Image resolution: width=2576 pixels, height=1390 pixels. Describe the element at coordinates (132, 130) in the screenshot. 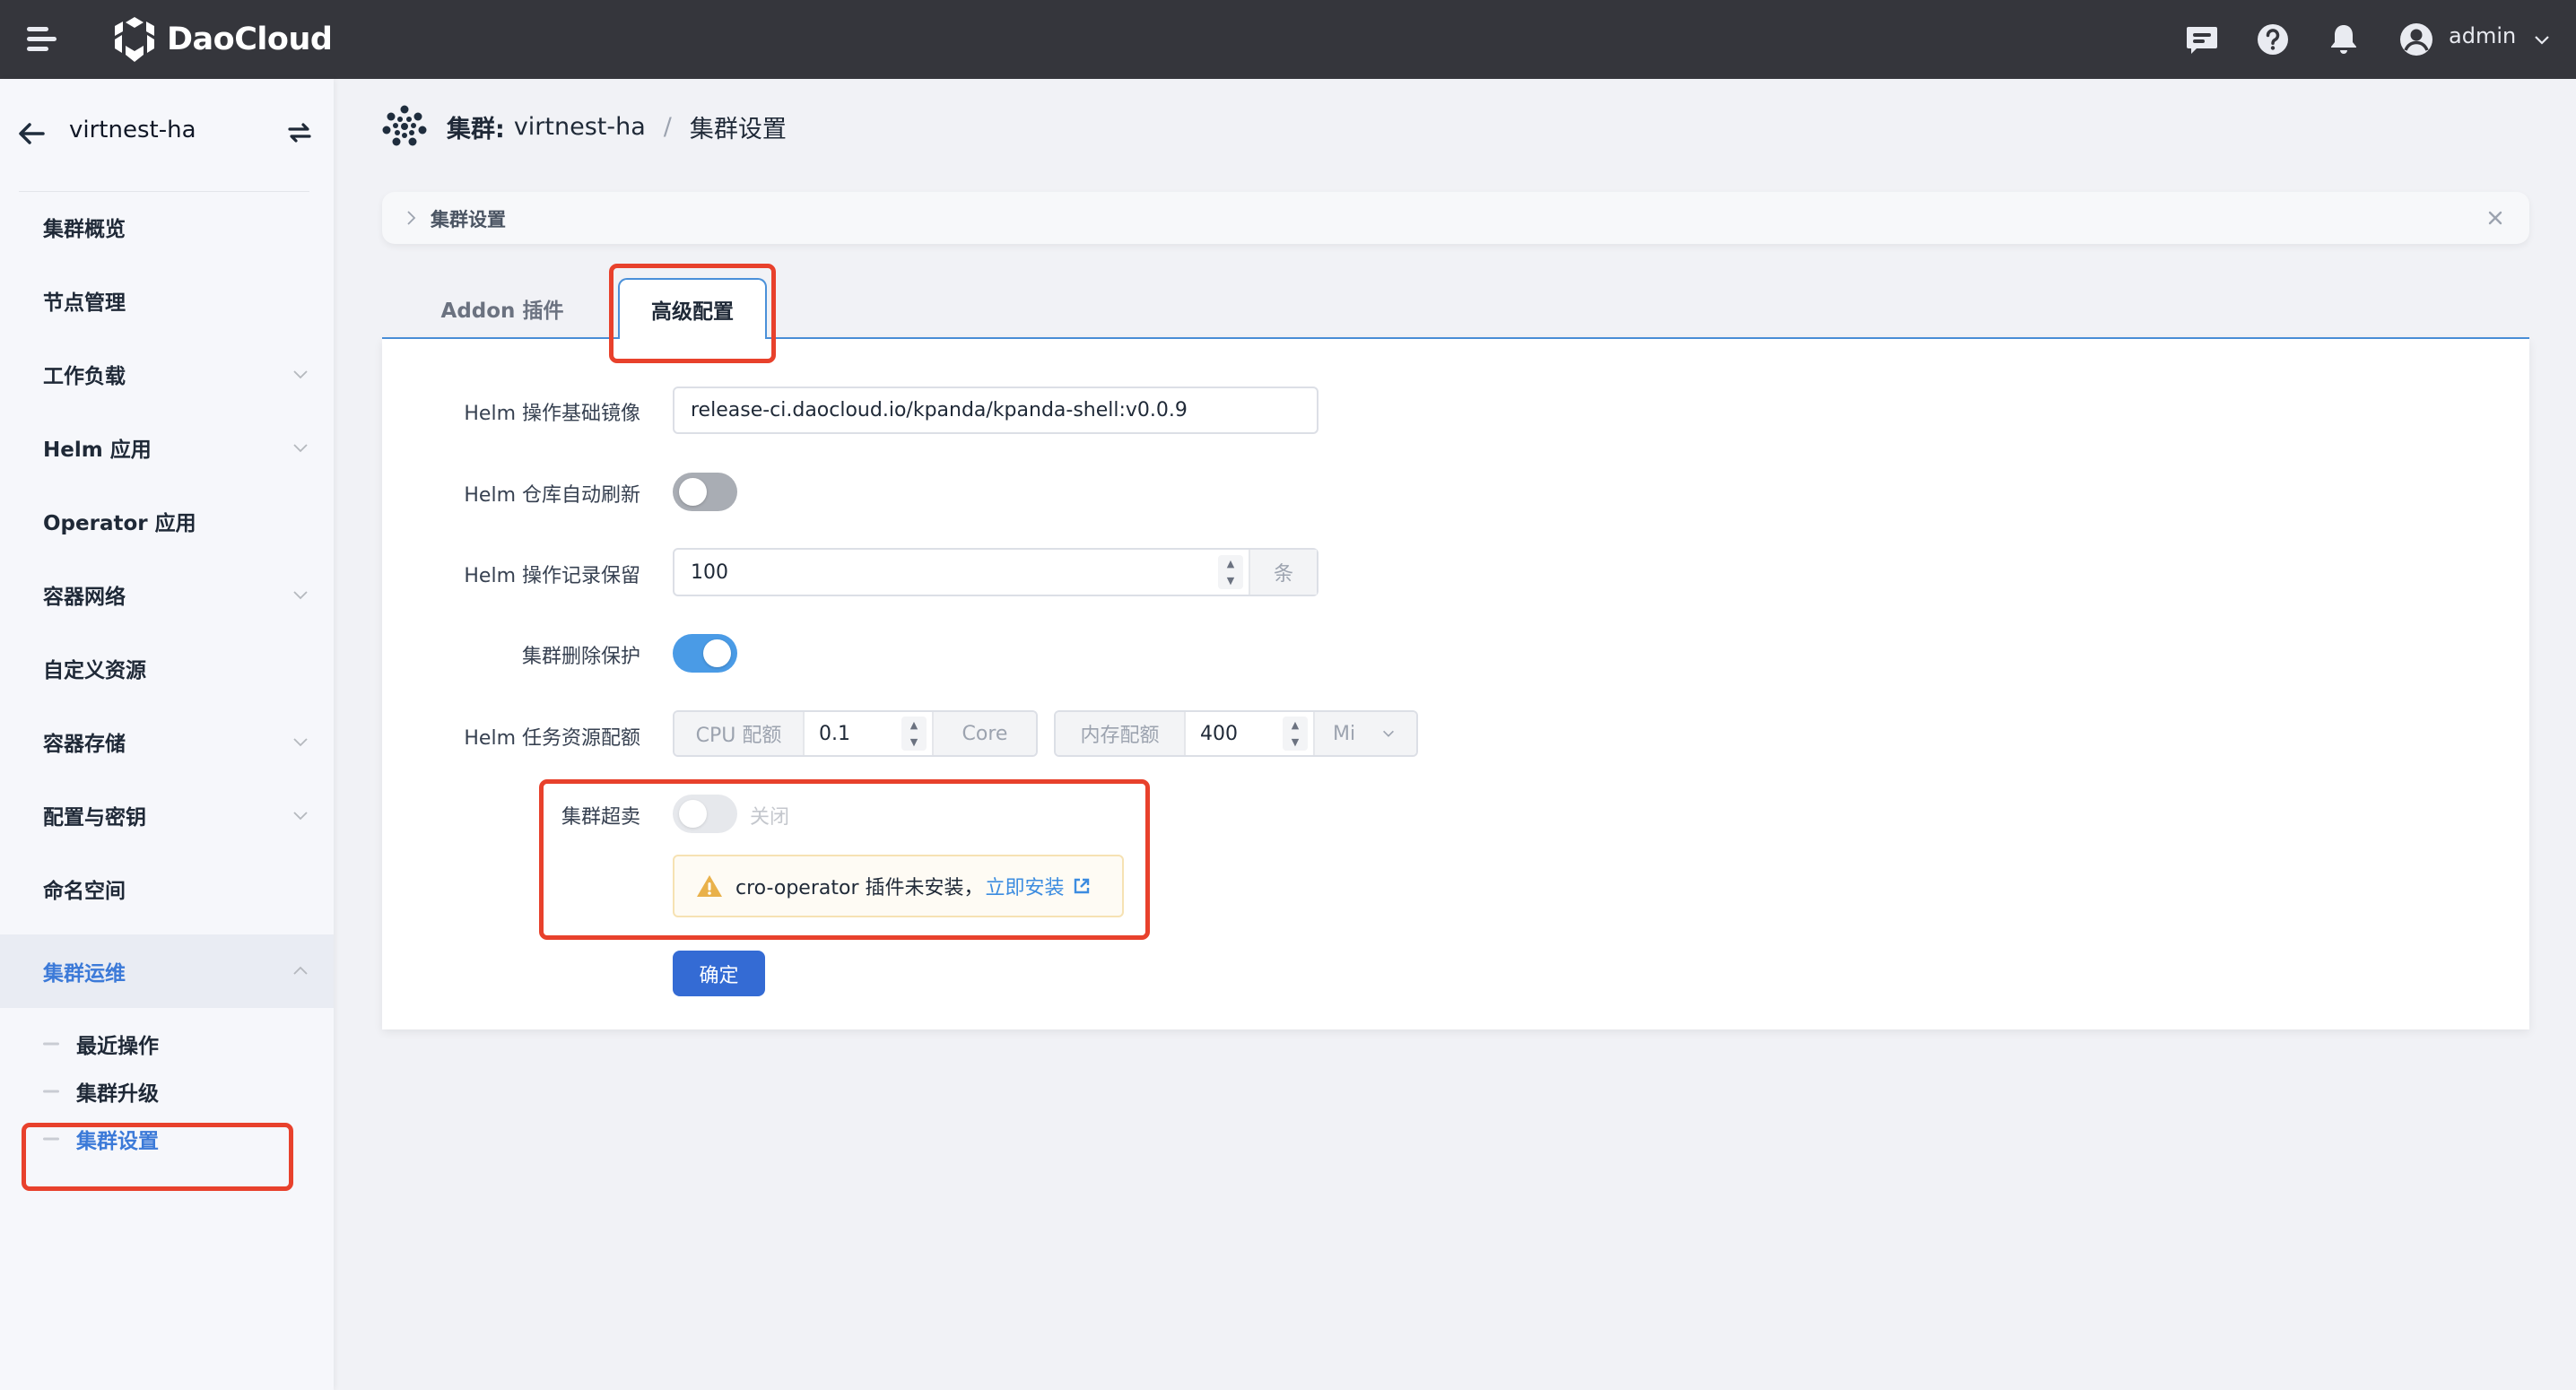

I see `sidebar-cluster-name: virtnest-ha` at that location.